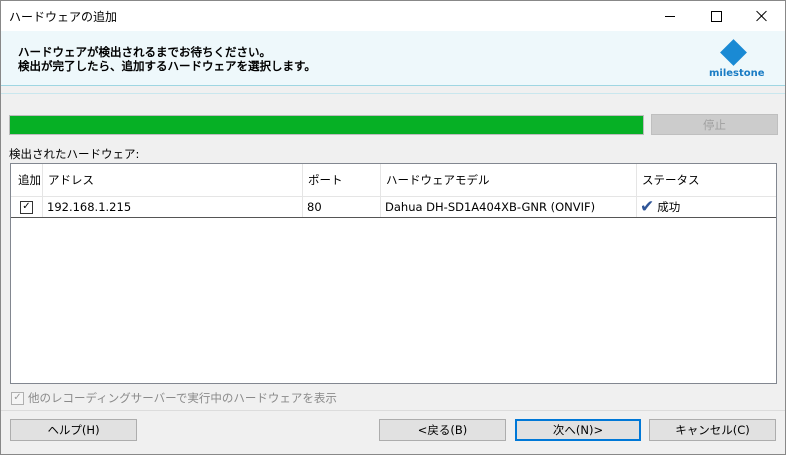 The image size is (786, 455). Describe the element at coordinates (393, 410) in the screenshot. I see `footer-divider` at that location.